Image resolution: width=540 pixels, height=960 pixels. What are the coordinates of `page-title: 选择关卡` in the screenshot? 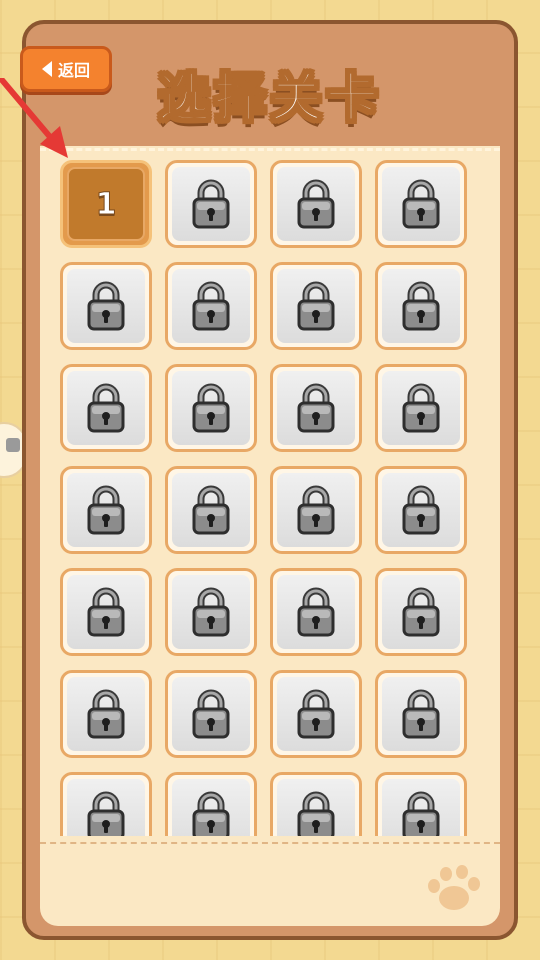 It's located at (269, 99).